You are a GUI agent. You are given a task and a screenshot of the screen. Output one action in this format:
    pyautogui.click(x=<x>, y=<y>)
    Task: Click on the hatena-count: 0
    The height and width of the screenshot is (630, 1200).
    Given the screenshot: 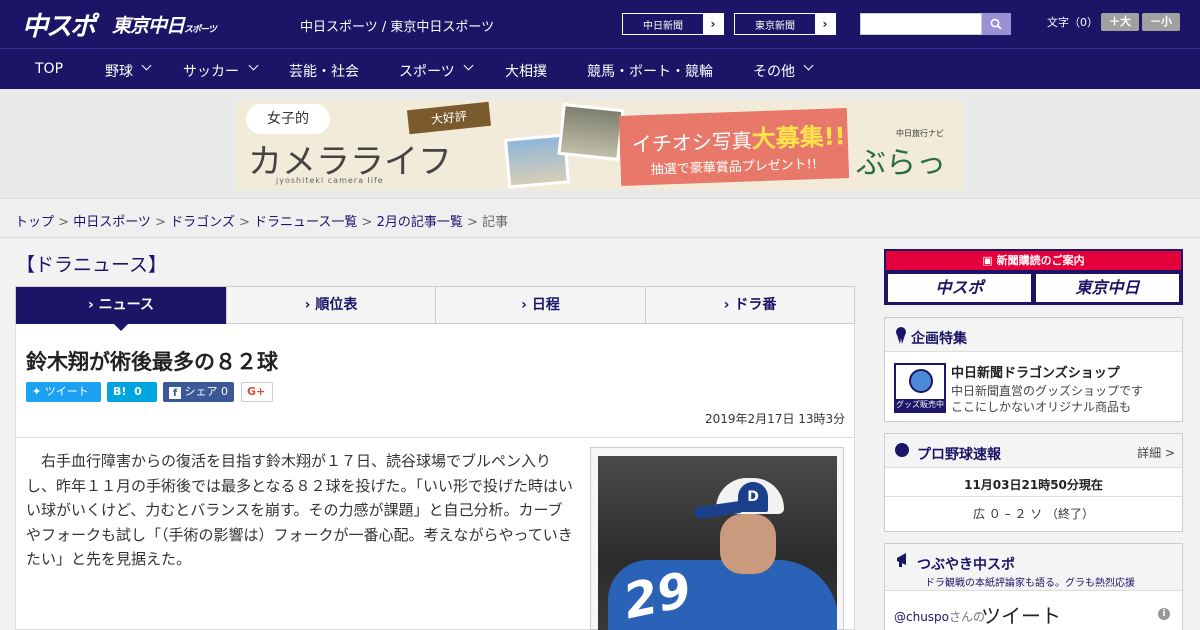 What is the action you would take?
    pyautogui.click(x=138, y=391)
    